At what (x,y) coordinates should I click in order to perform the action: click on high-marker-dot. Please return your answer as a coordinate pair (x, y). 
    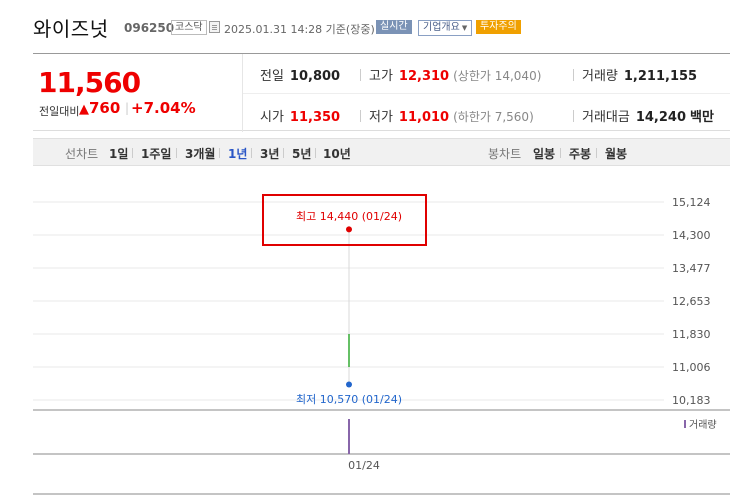
    Looking at the image, I should click on (349, 229).